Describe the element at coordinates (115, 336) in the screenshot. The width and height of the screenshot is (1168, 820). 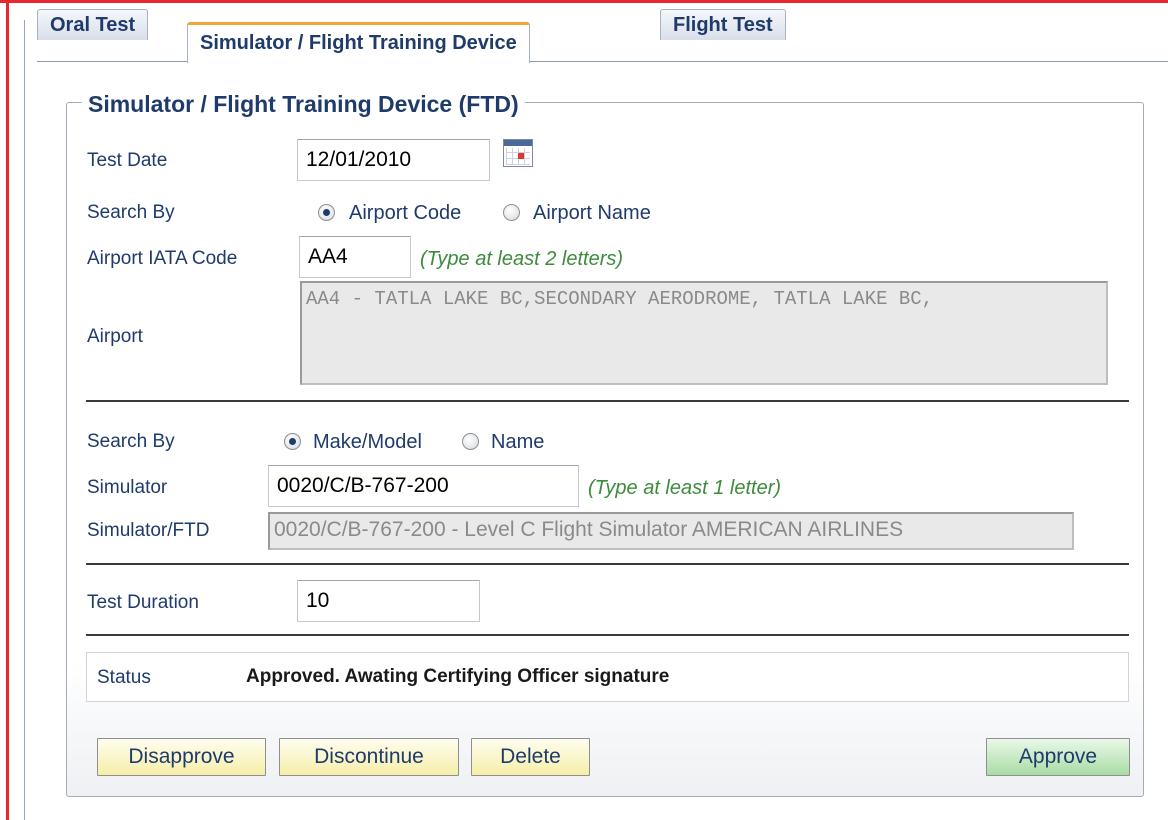
I see `airport-label: Airport` at that location.